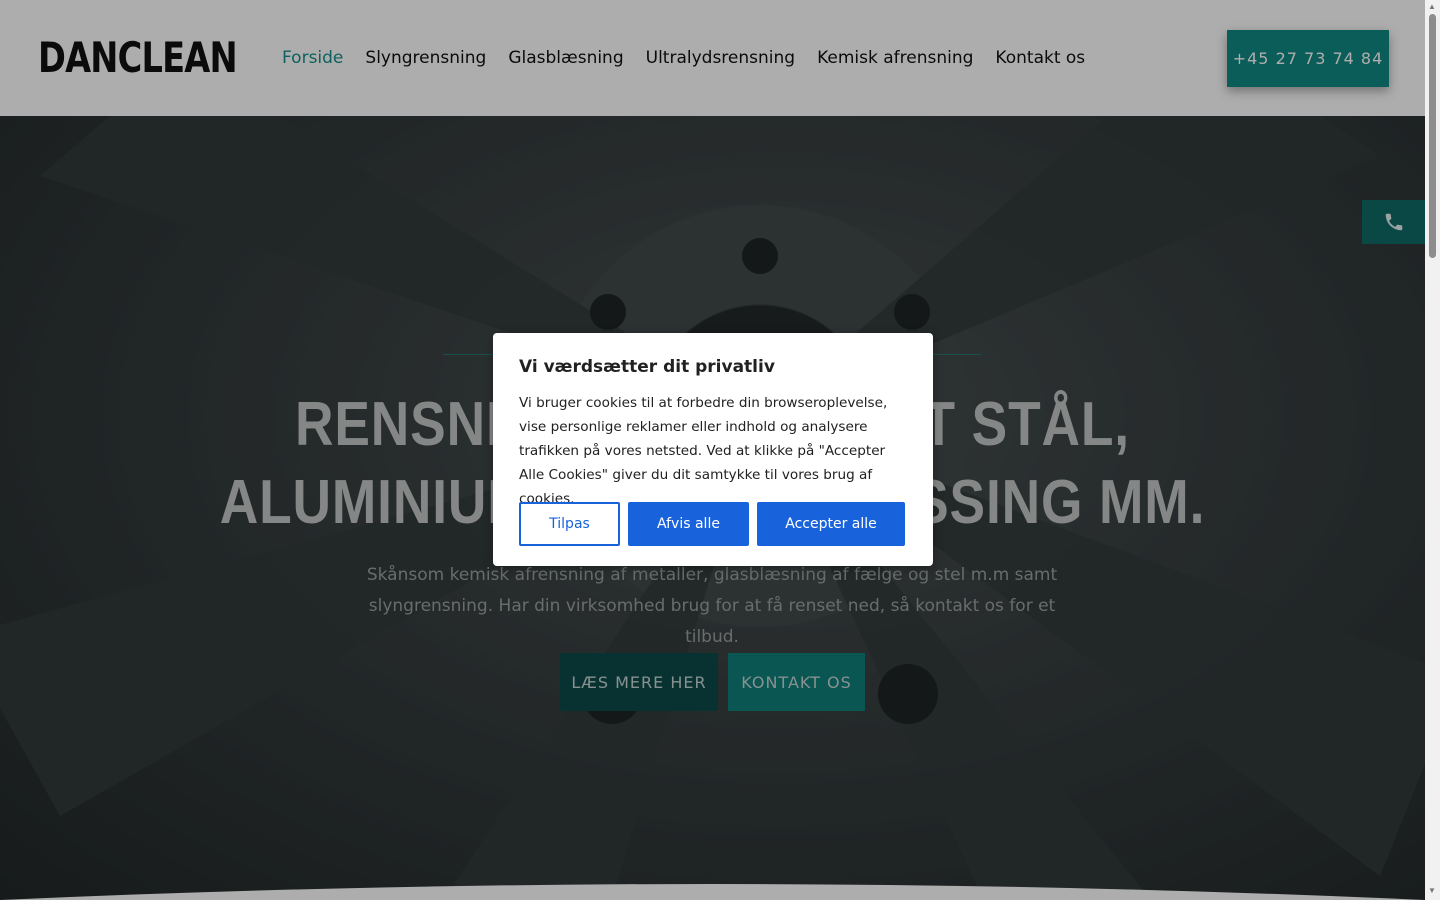 The image size is (1440, 900). I want to click on cookie-modal-actions: Tilpas Afvis alle Accepter alle, so click(712, 524).